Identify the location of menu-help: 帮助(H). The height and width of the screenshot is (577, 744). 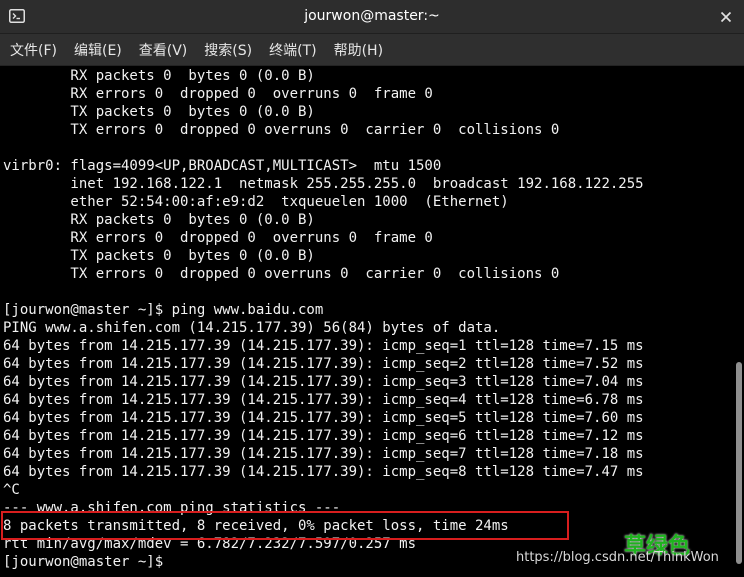
(358, 50).